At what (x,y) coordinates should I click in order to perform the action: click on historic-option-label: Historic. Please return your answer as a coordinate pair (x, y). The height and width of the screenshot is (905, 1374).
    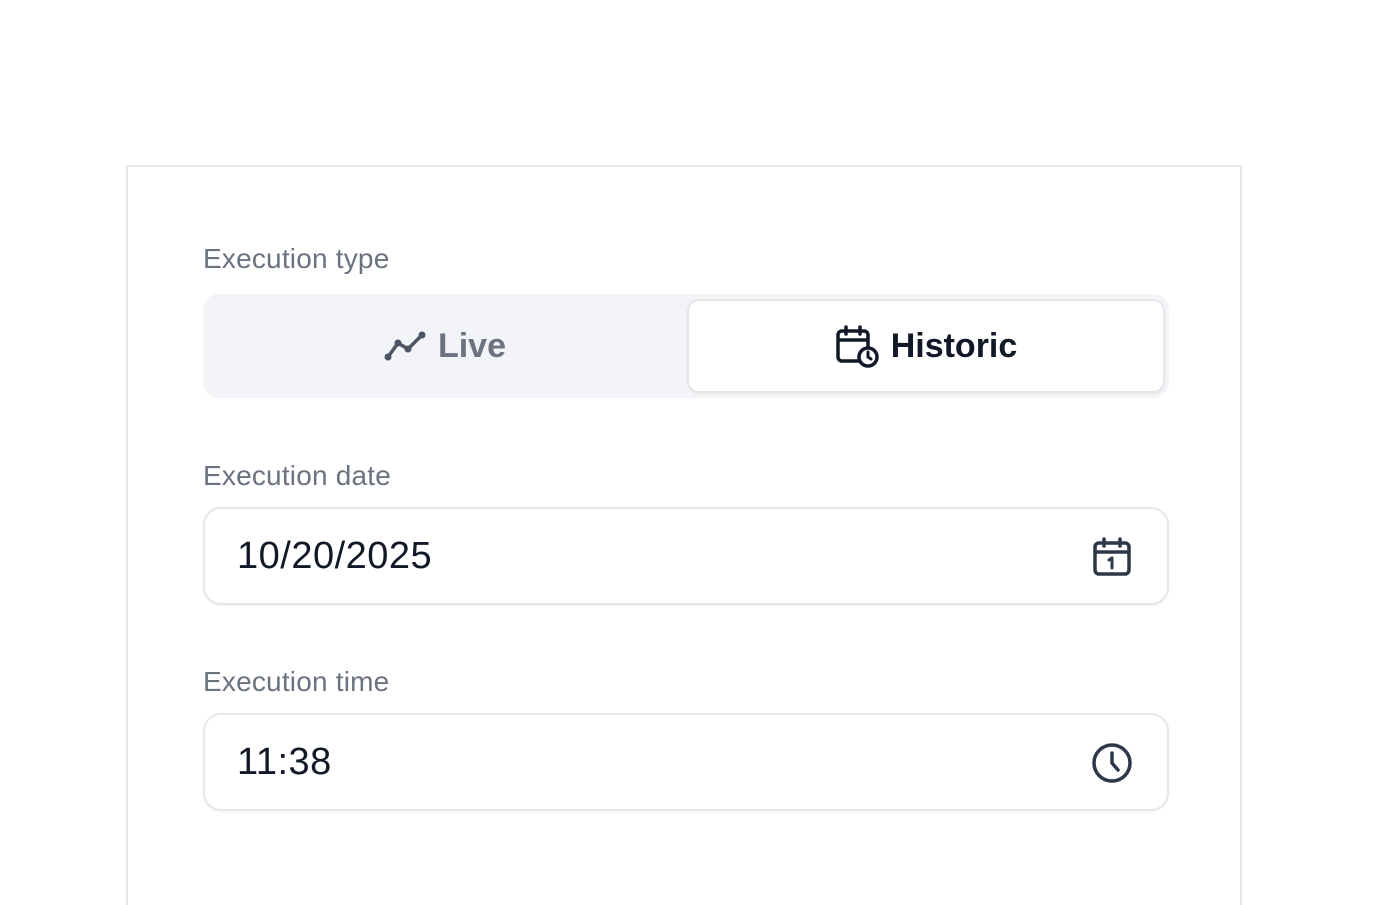
    Looking at the image, I should click on (954, 345).